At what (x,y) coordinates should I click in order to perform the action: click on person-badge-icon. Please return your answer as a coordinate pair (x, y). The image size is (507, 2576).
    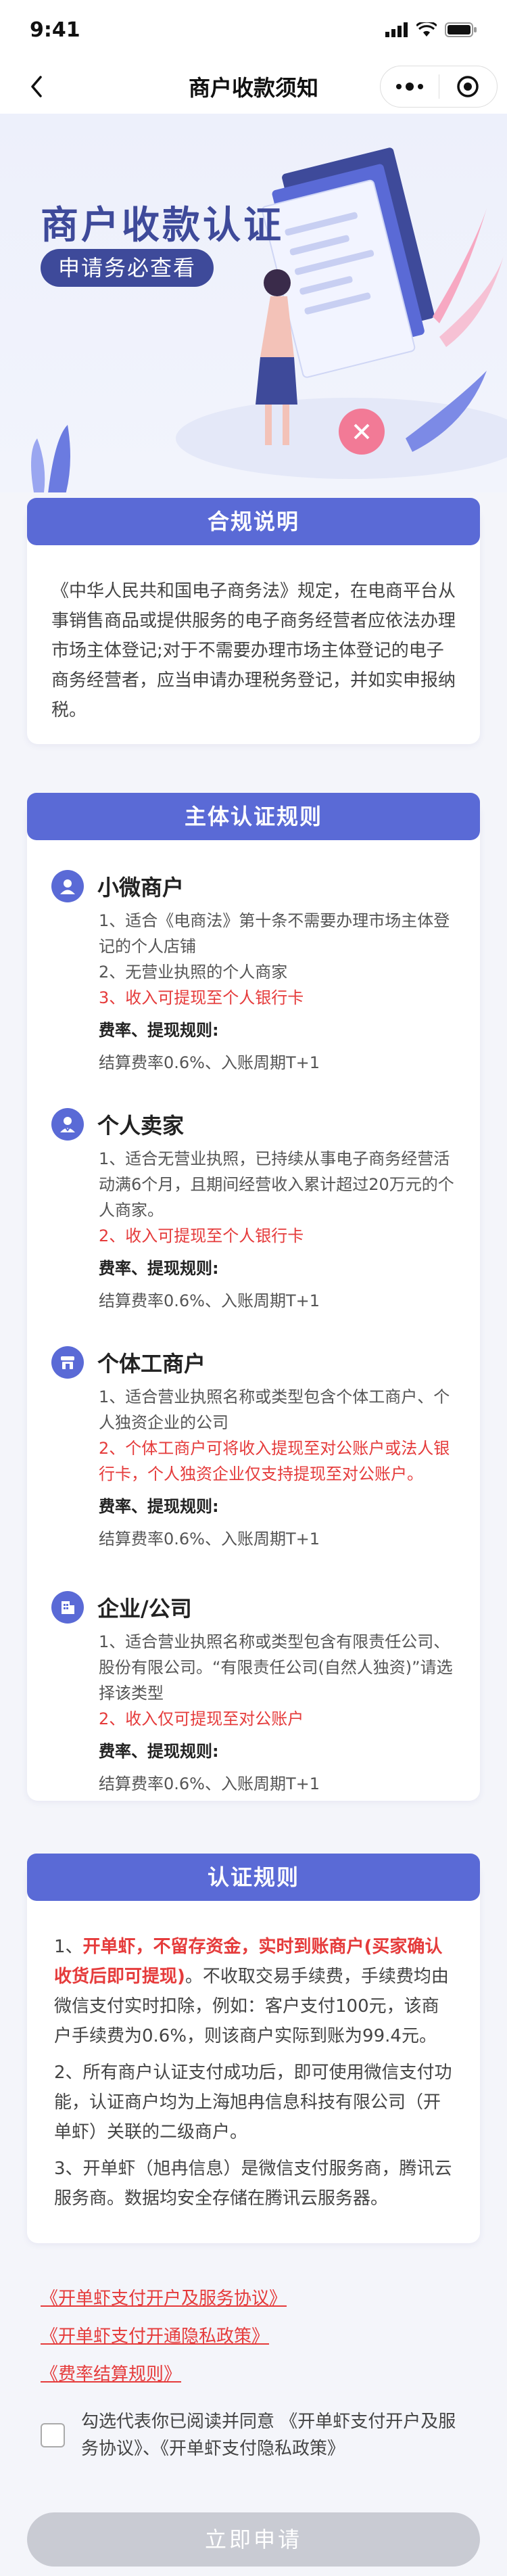
    Looking at the image, I should click on (67, 1124).